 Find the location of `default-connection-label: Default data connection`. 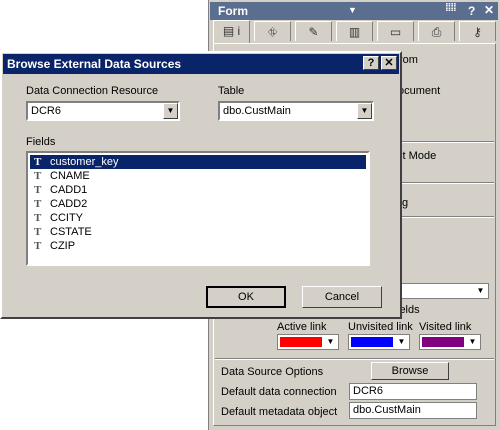

default-connection-label: Default data connection is located at coordinates (279, 392).